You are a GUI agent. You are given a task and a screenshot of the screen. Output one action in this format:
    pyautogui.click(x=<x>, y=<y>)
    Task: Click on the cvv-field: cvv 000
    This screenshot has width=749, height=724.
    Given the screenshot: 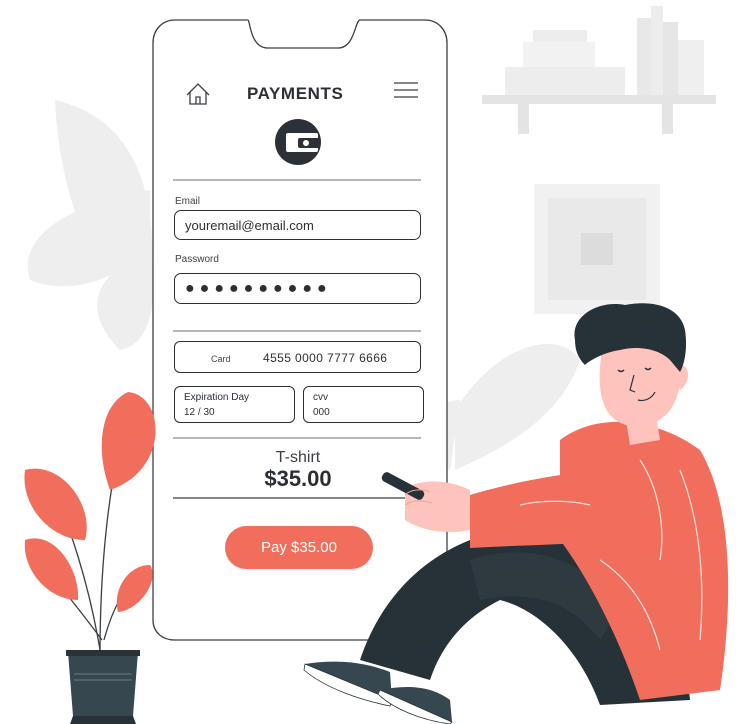 What is the action you would take?
    pyautogui.click(x=363, y=404)
    